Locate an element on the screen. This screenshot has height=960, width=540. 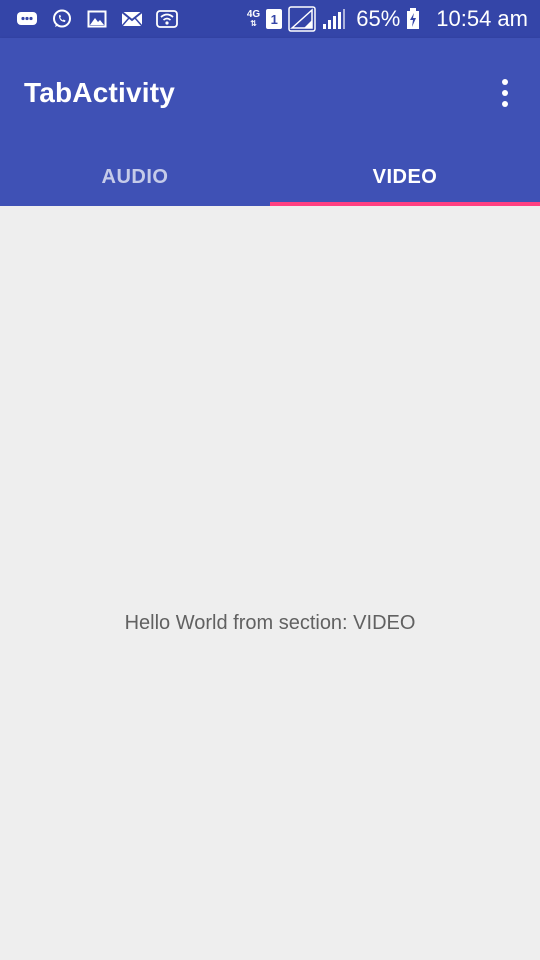
status-bar: 4G ⇅ 1 65% 10:54 am is located at coordinates (270, 19).